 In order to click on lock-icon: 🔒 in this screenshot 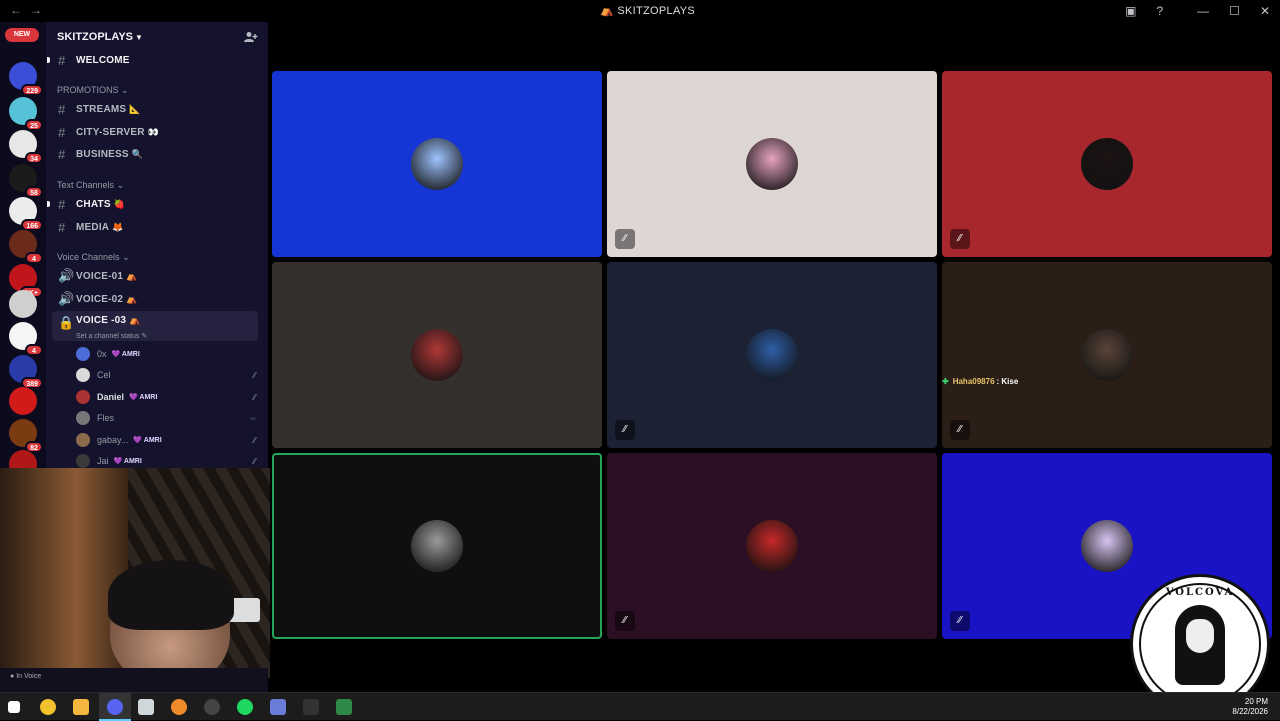, I will do `click(66, 322)`.